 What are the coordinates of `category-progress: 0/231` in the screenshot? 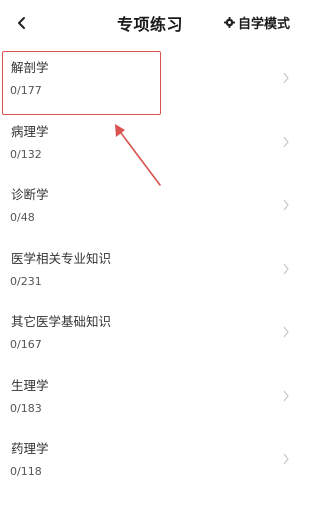 It's located at (26, 281).